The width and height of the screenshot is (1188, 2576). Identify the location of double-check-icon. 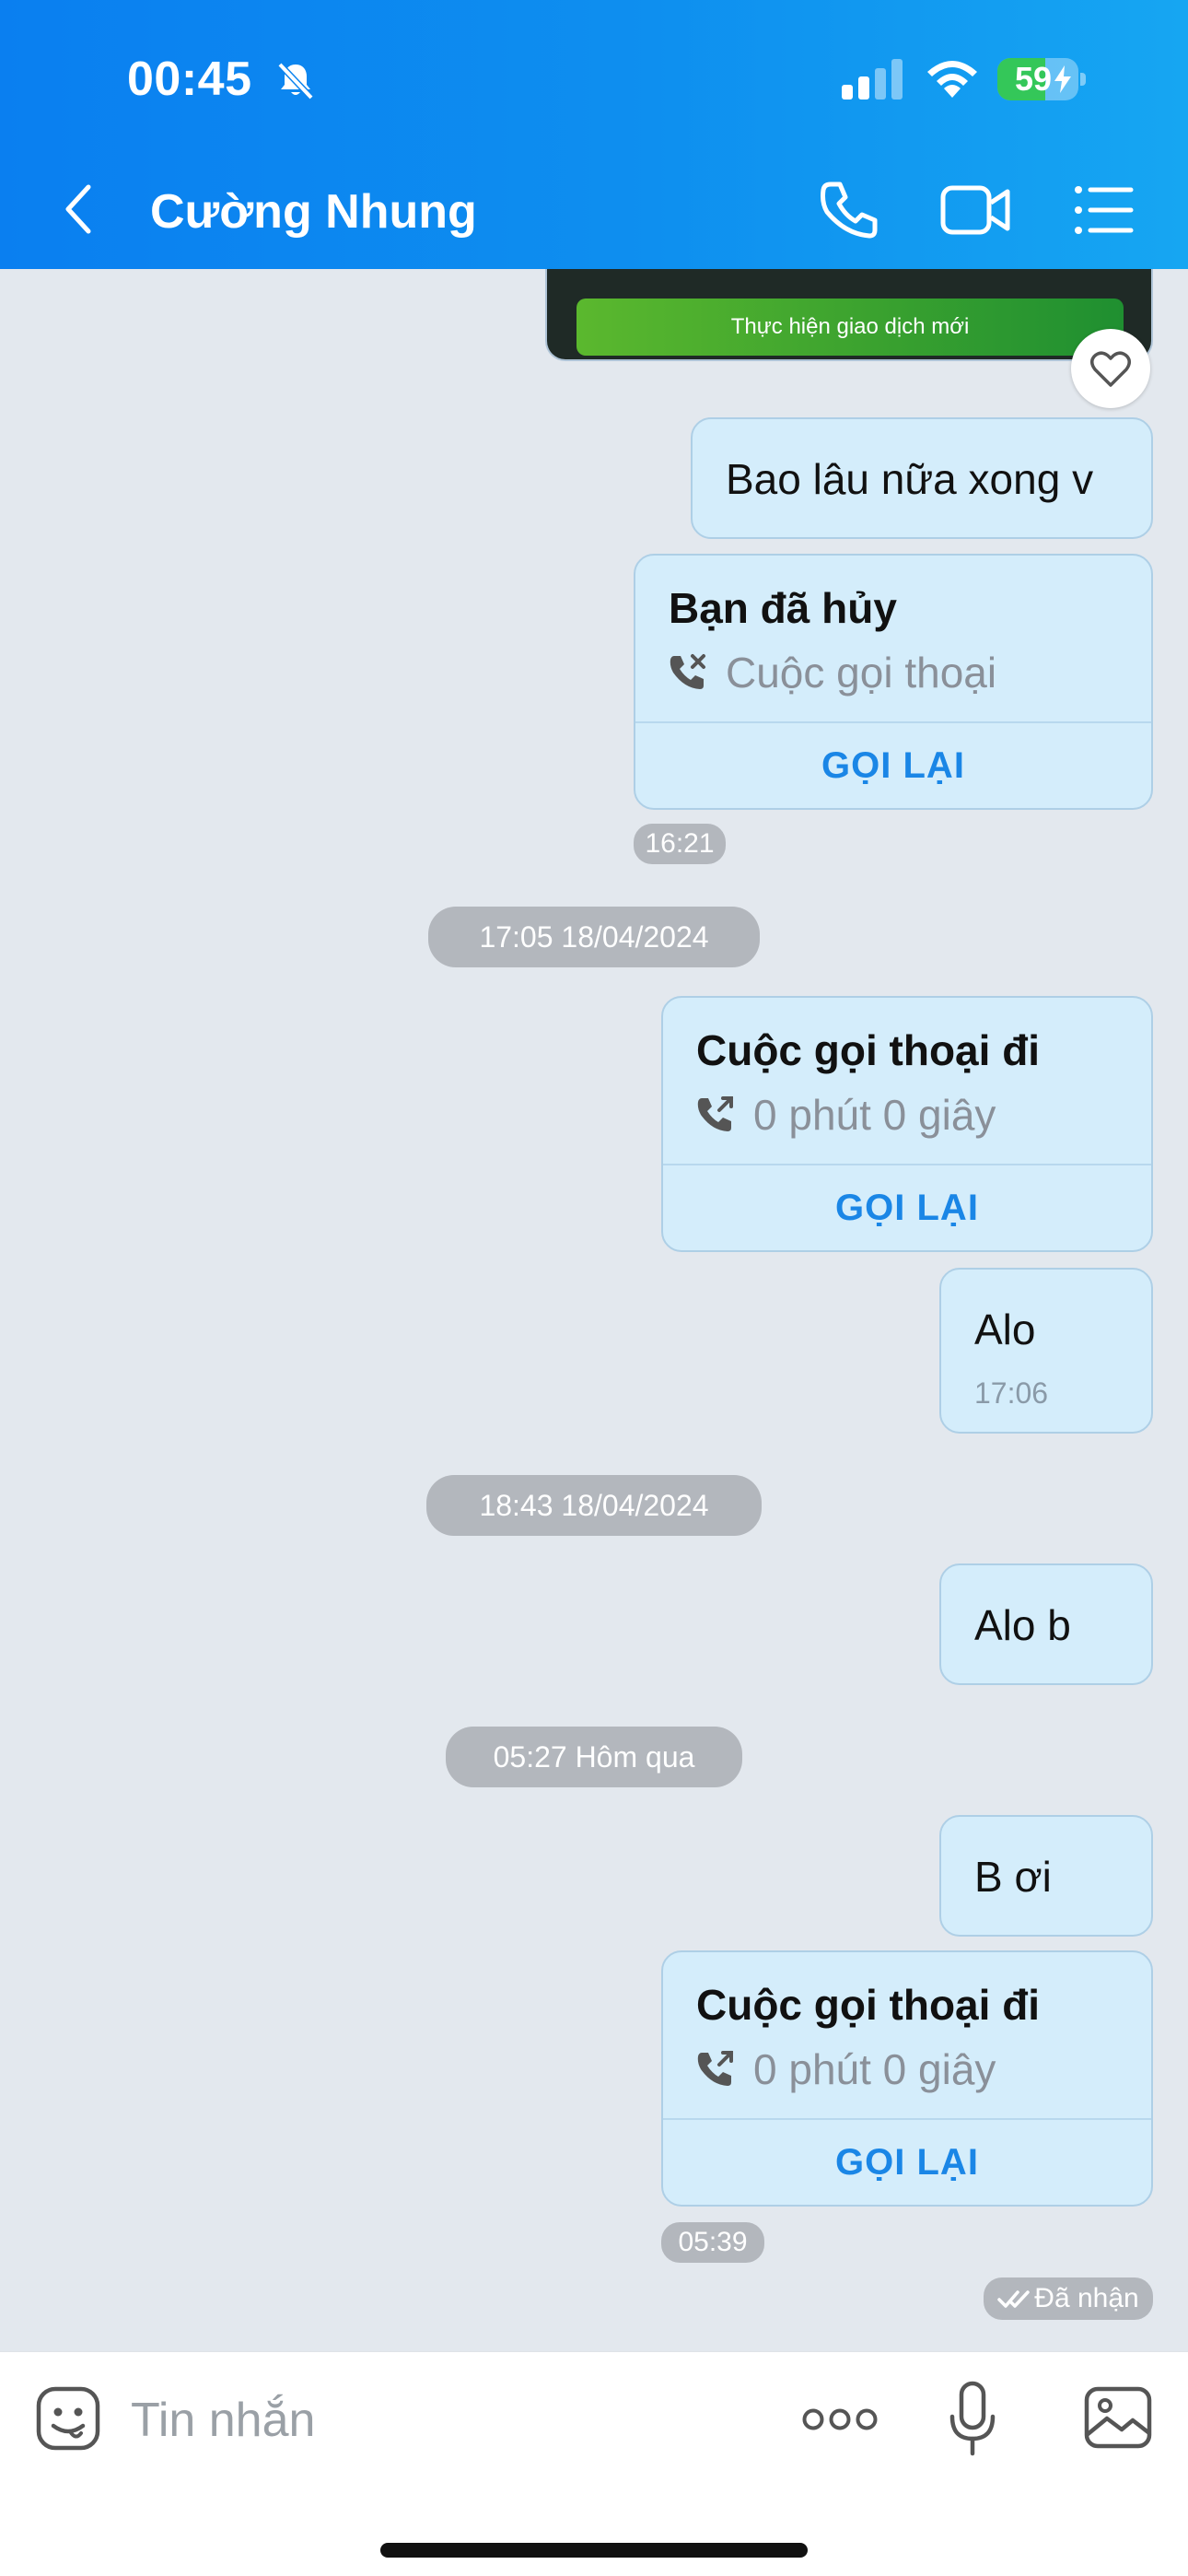
(1014, 2299).